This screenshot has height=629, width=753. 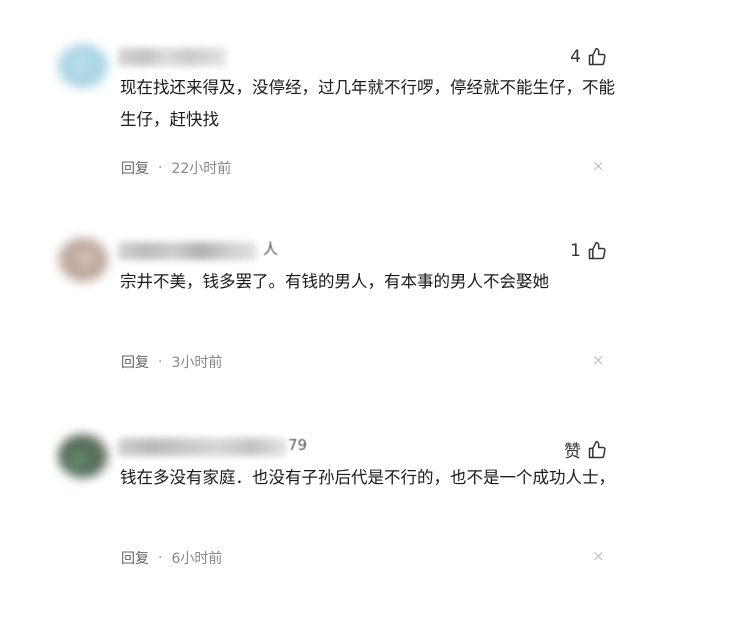 What do you see at coordinates (197, 559) in the screenshot?
I see `timestamp: 6小时前` at bounding box center [197, 559].